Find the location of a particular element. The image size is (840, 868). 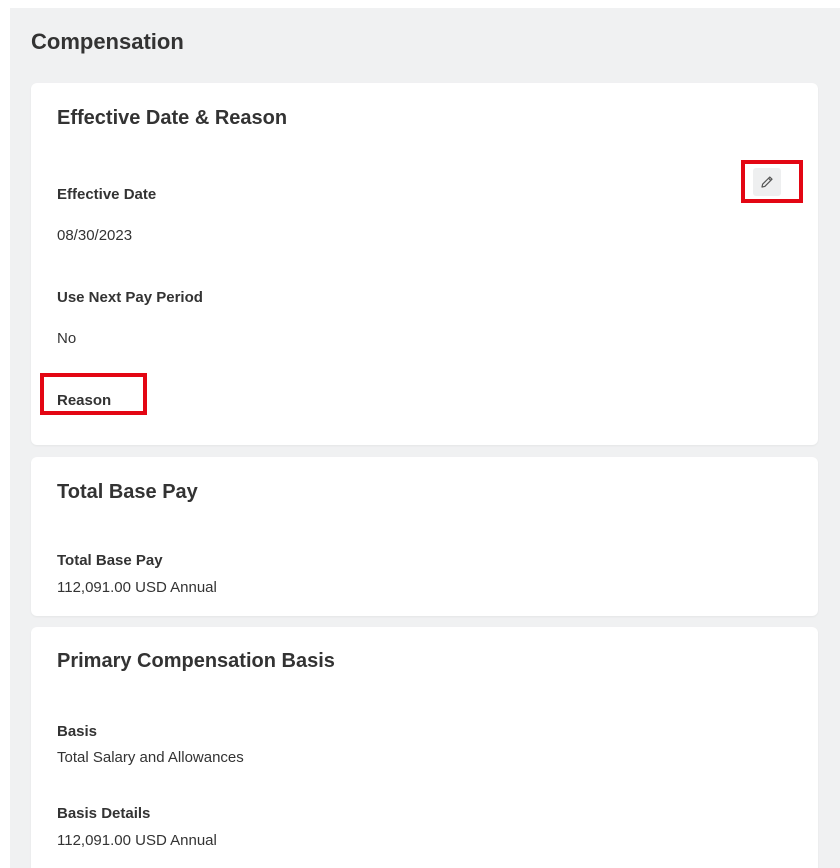

use-next-pay-period-label: Use Next Pay Period is located at coordinates (130, 297).